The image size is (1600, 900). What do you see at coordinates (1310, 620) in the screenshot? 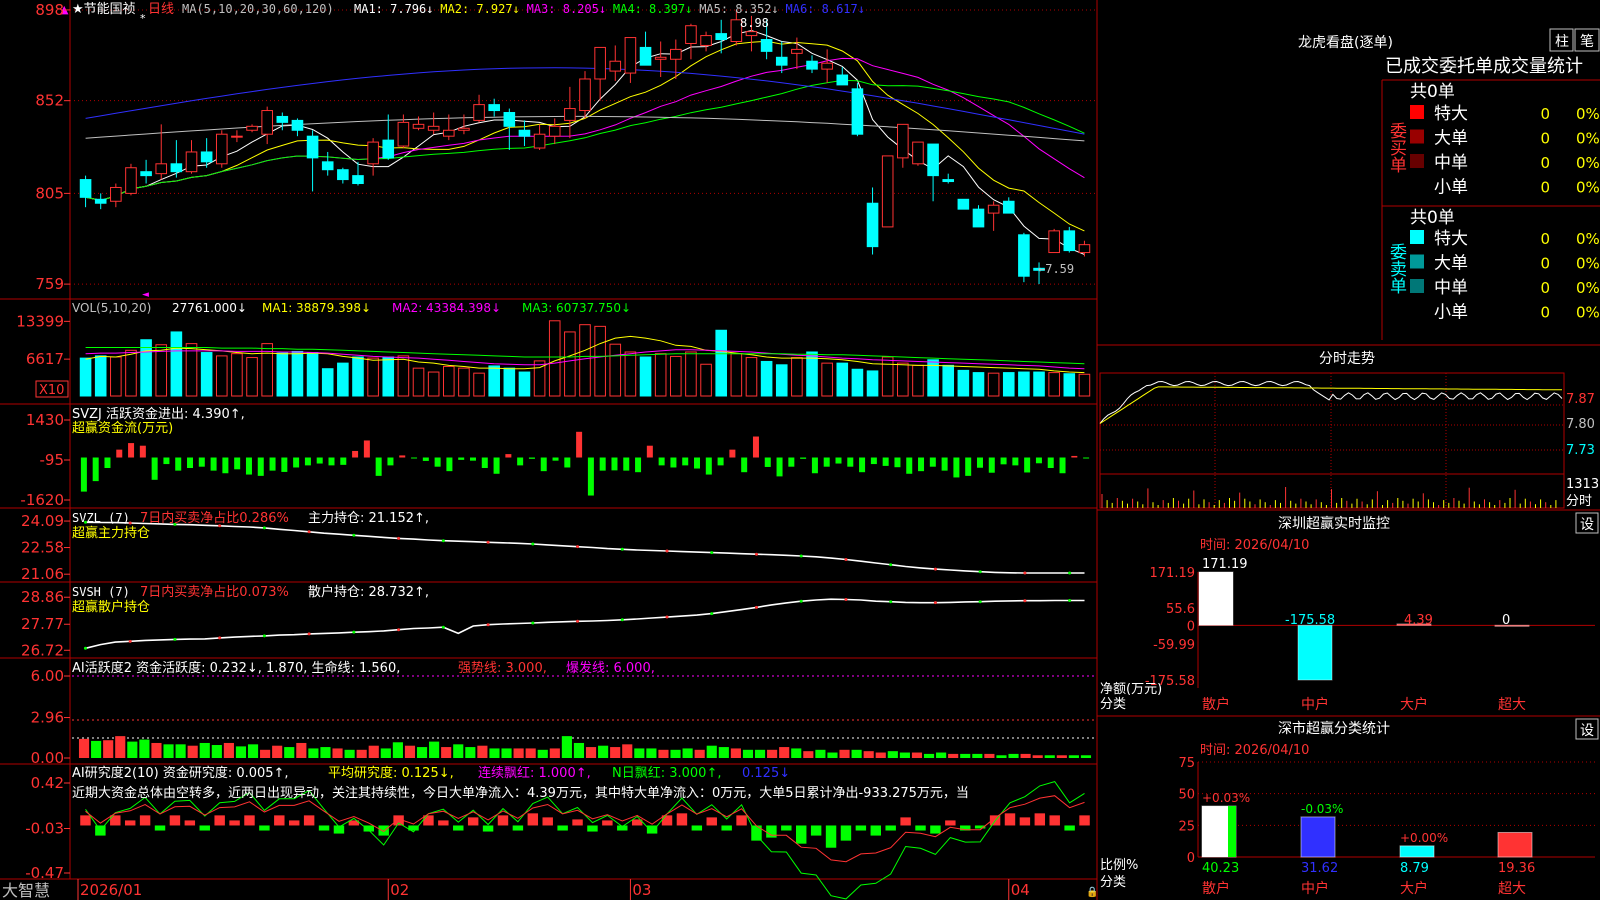
I see `sz-value-label: -175.58` at bounding box center [1310, 620].